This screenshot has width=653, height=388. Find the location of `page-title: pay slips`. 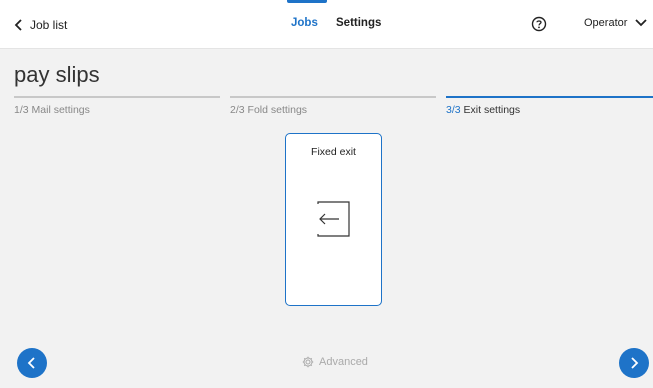

page-title: pay slips is located at coordinates (57, 74).